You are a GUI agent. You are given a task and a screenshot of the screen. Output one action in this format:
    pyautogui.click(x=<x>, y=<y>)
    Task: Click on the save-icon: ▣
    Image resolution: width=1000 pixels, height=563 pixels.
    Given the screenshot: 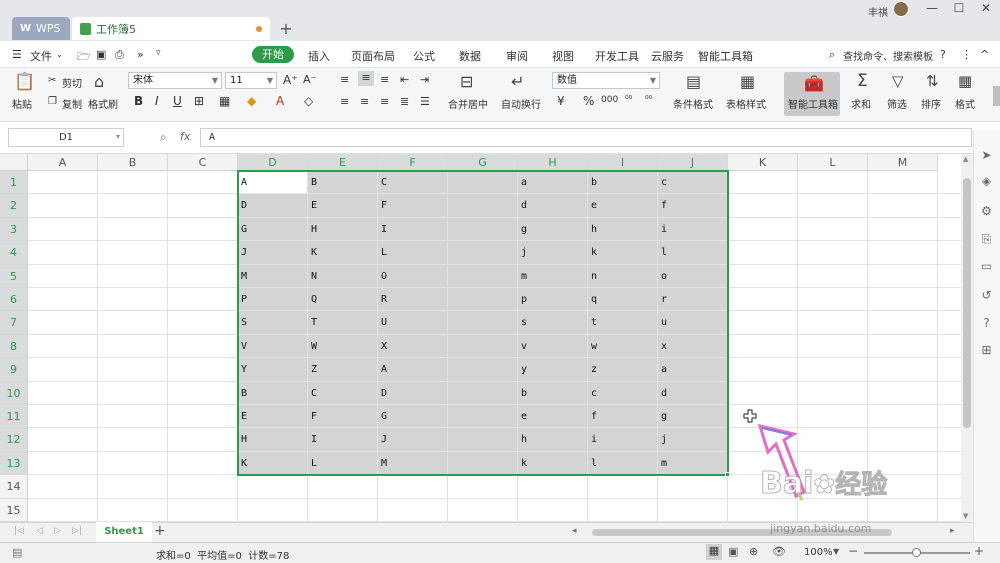 What is the action you would take?
    pyautogui.click(x=101, y=54)
    